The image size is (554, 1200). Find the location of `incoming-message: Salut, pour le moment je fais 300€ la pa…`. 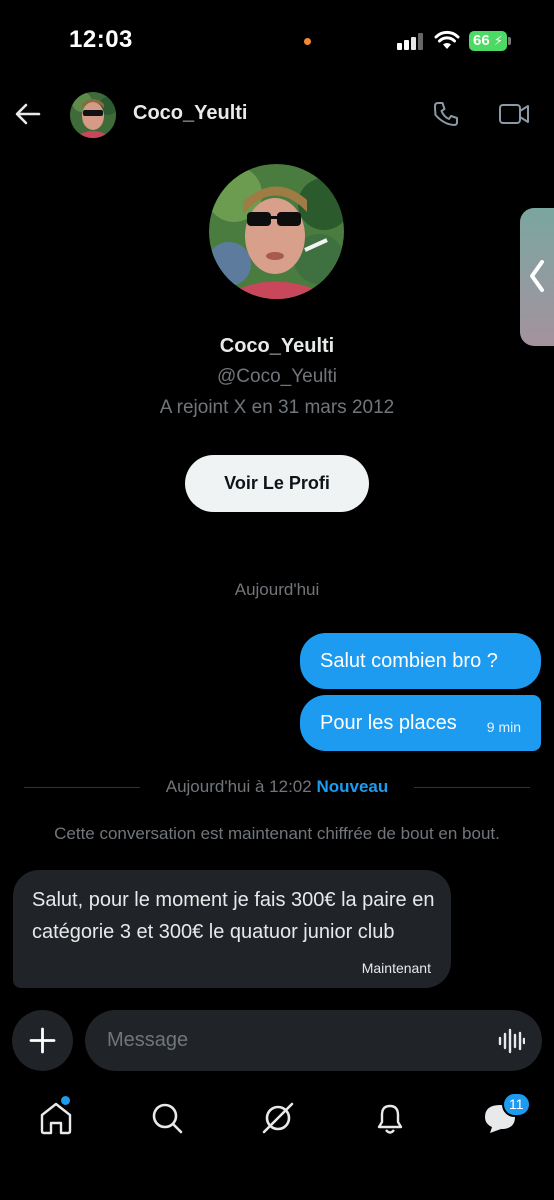

incoming-message: Salut, pour le moment je fais 300€ la pa… is located at coordinates (232, 929).